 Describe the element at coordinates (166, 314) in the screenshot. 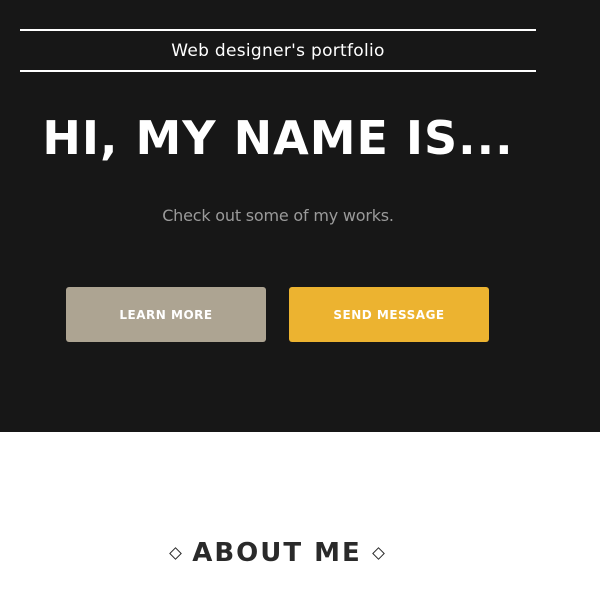

I see `learn-more-button: LEARN MORE` at that location.